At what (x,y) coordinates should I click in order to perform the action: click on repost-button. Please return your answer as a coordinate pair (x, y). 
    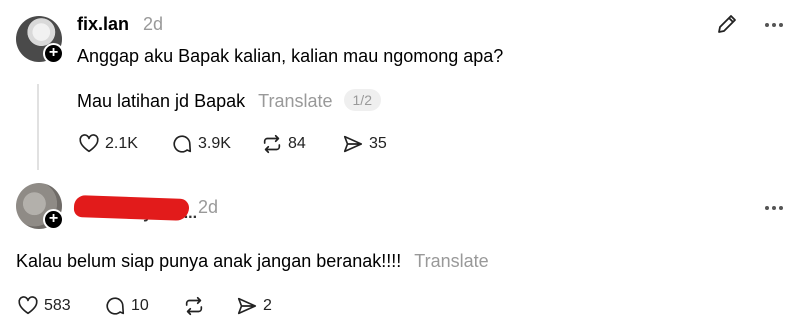
    Looking at the image, I should click on (196, 306).